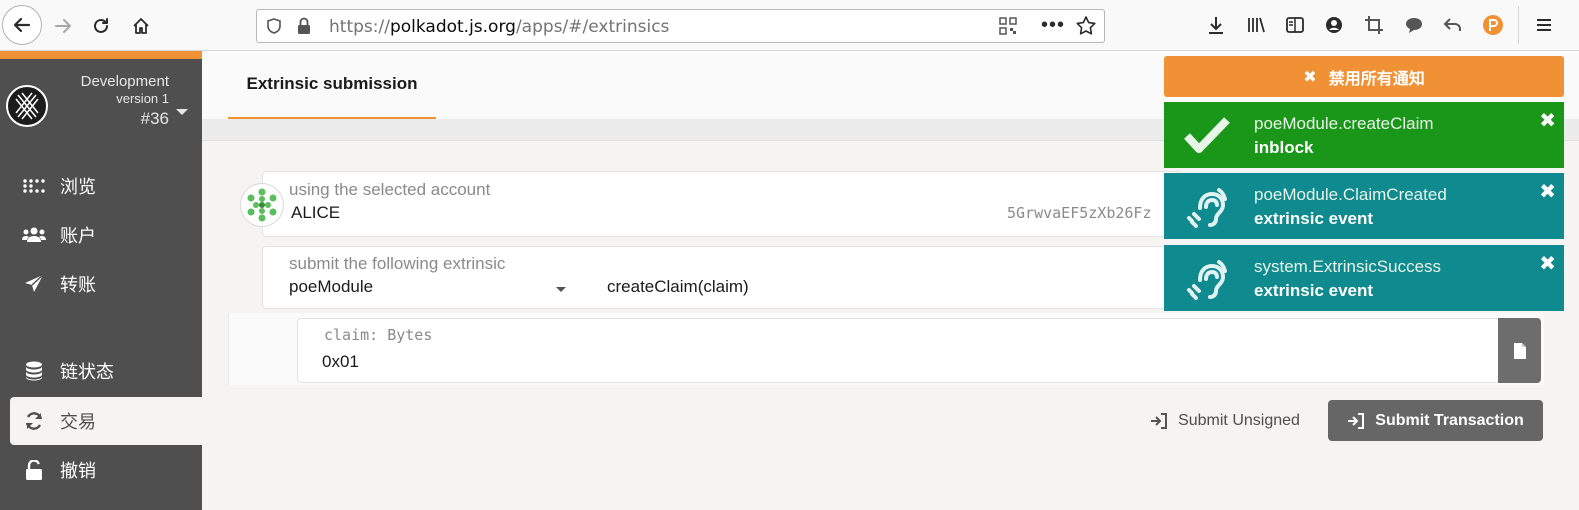 The width and height of the screenshot is (1579, 510). What do you see at coordinates (78, 422) in the screenshot?
I see `sidebar-item-label: 交易` at bounding box center [78, 422].